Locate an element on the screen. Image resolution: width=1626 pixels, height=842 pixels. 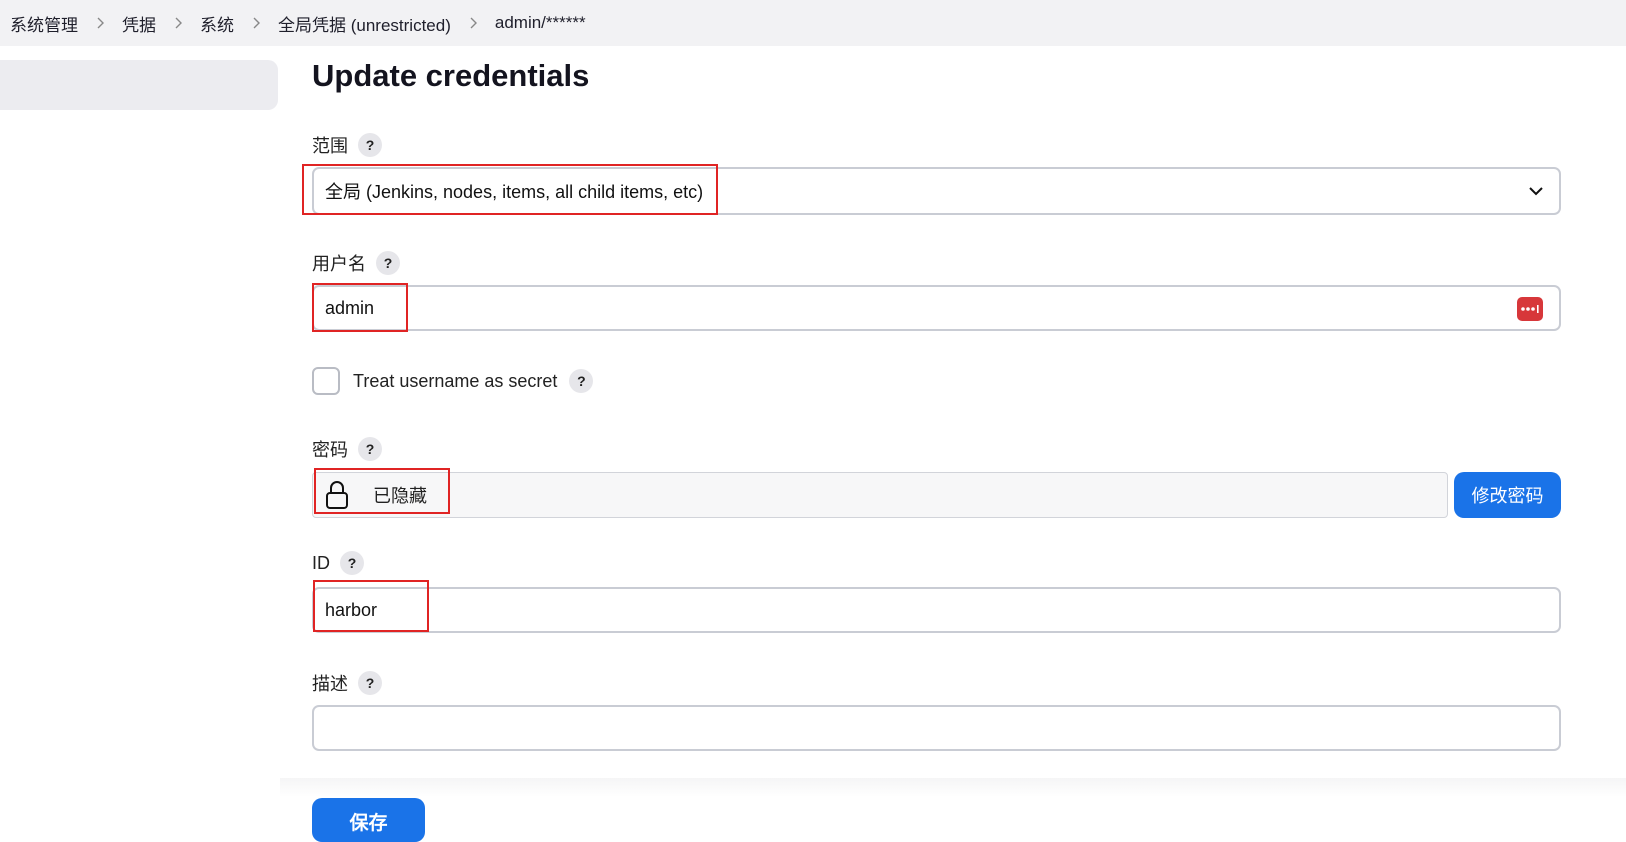
chevron-down-icon is located at coordinates (1536, 191).